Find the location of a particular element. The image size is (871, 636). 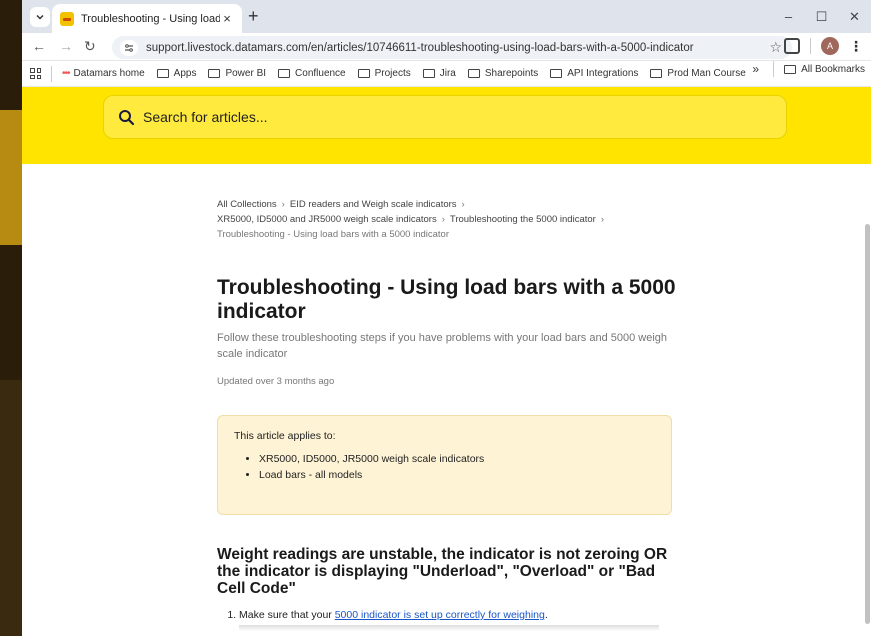

bookmark-folder-power-bi: Power BI is located at coordinates (237, 73).